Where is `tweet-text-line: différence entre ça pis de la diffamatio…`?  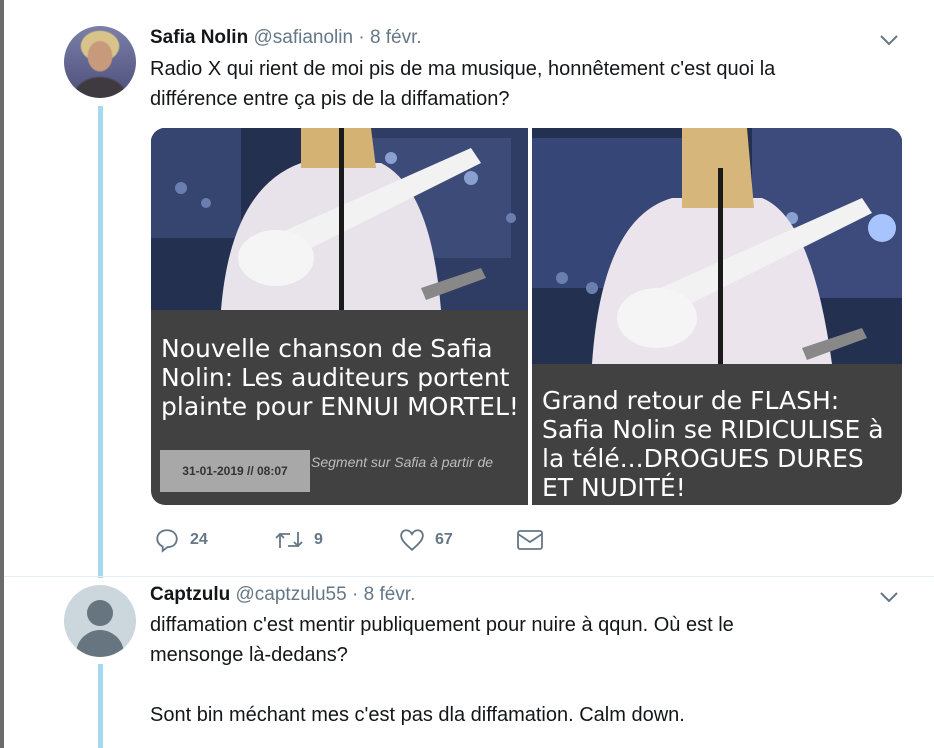 tweet-text-line: différence entre ça pis de la diffamatio… is located at coordinates (330, 99).